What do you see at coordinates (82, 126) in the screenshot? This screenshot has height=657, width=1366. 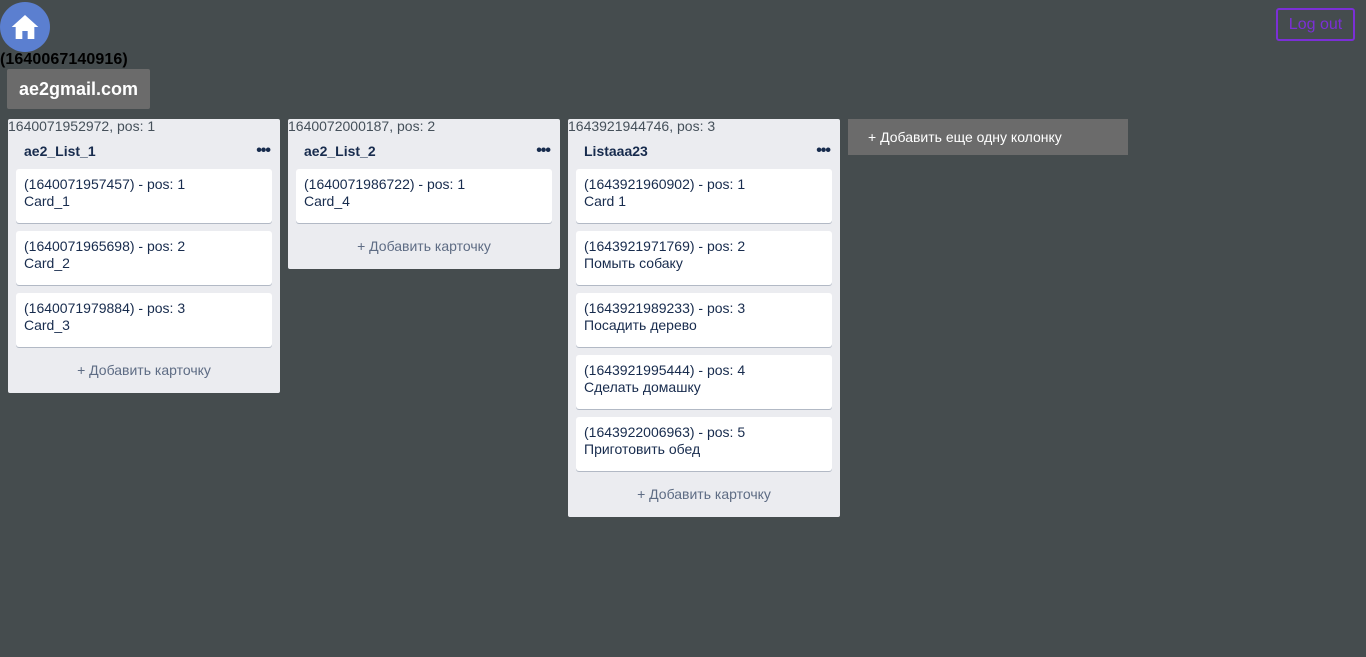 I see `column-meta: 1640071952972, pos: 1` at bounding box center [82, 126].